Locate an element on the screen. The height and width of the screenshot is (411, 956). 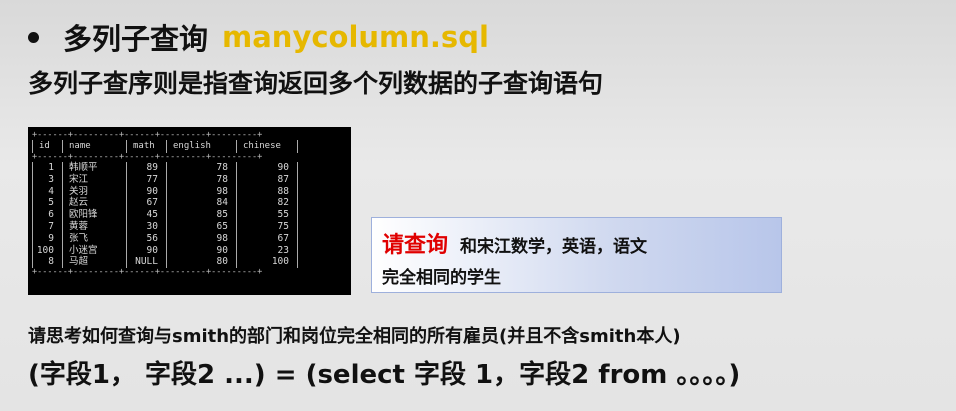
cell-english: 90 is located at coordinates (201, 250).